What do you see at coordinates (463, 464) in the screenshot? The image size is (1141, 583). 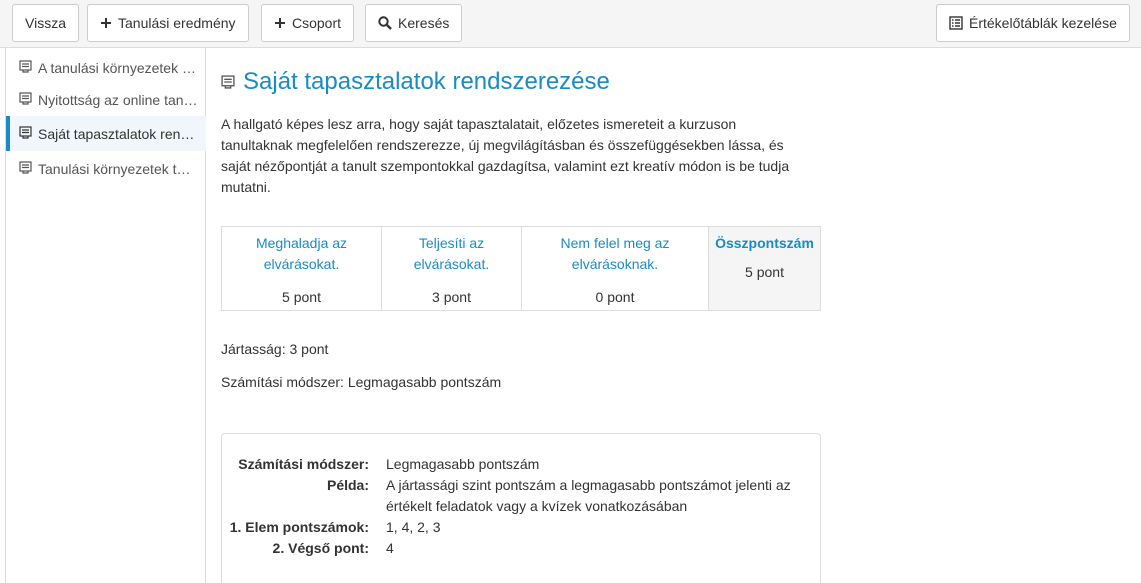 I see `method-value: Legmagasabb pontszám` at bounding box center [463, 464].